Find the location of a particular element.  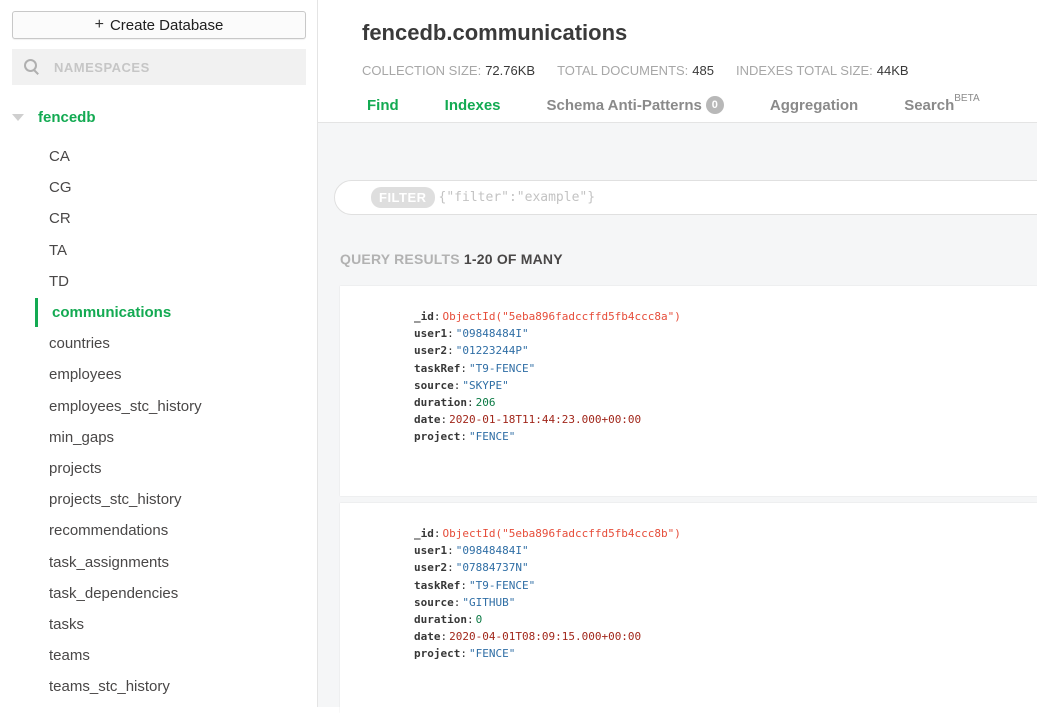

field-value: "GITHUB" is located at coordinates (488, 602).